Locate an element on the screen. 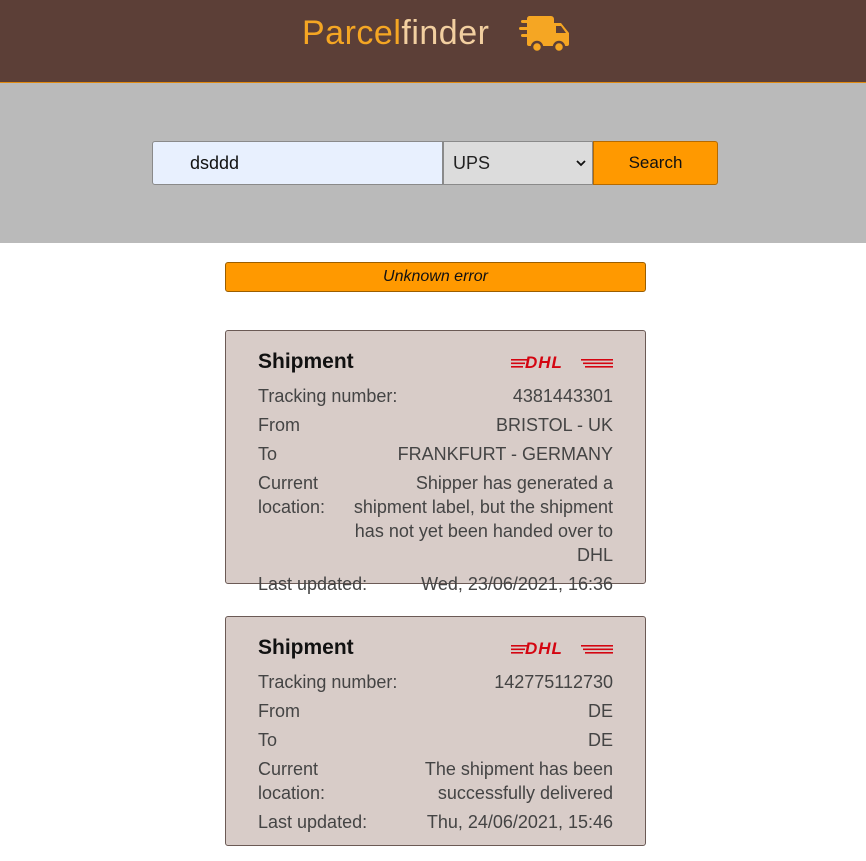 The height and width of the screenshot is (861, 866). tracking-number-row: Tracking number: 142775112730 is located at coordinates (435, 682).